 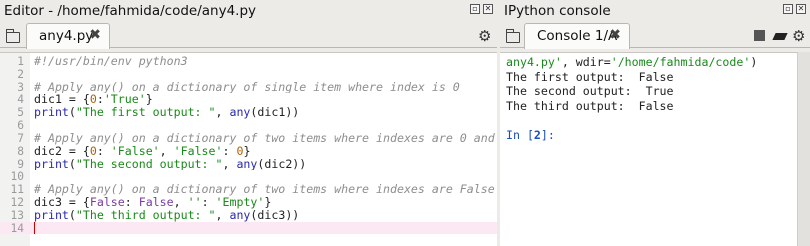 What do you see at coordinates (93, 100) in the screenshot?
I see `code-text: dic1 = {0:'True'}` at bounding box center [93, 100].